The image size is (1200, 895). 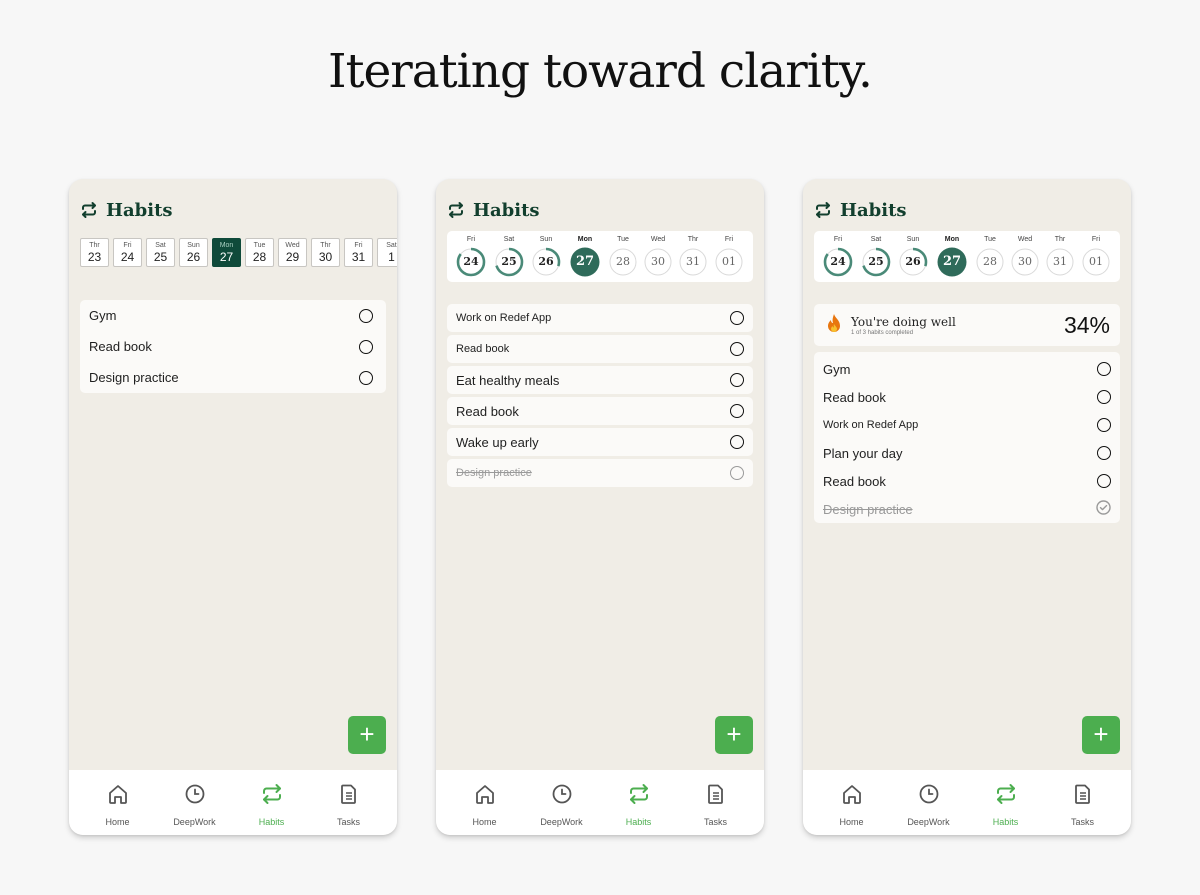 What do you see at coordinates (868, 509) in the screenshot?
I see `habit-label: Design practice` at bounding box center [868, 509].